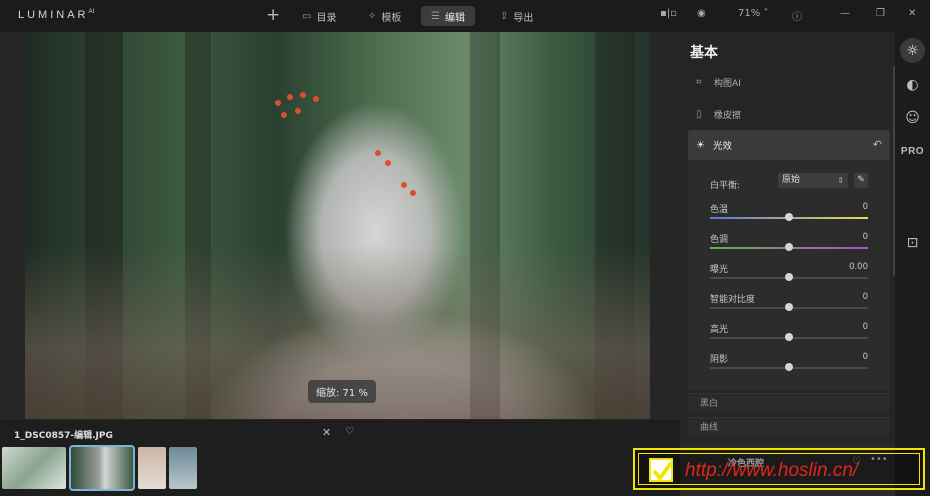 The width and height of the screenshot is (930, 496). I want to click on help-icon: ⓘ, so click(797, 15).